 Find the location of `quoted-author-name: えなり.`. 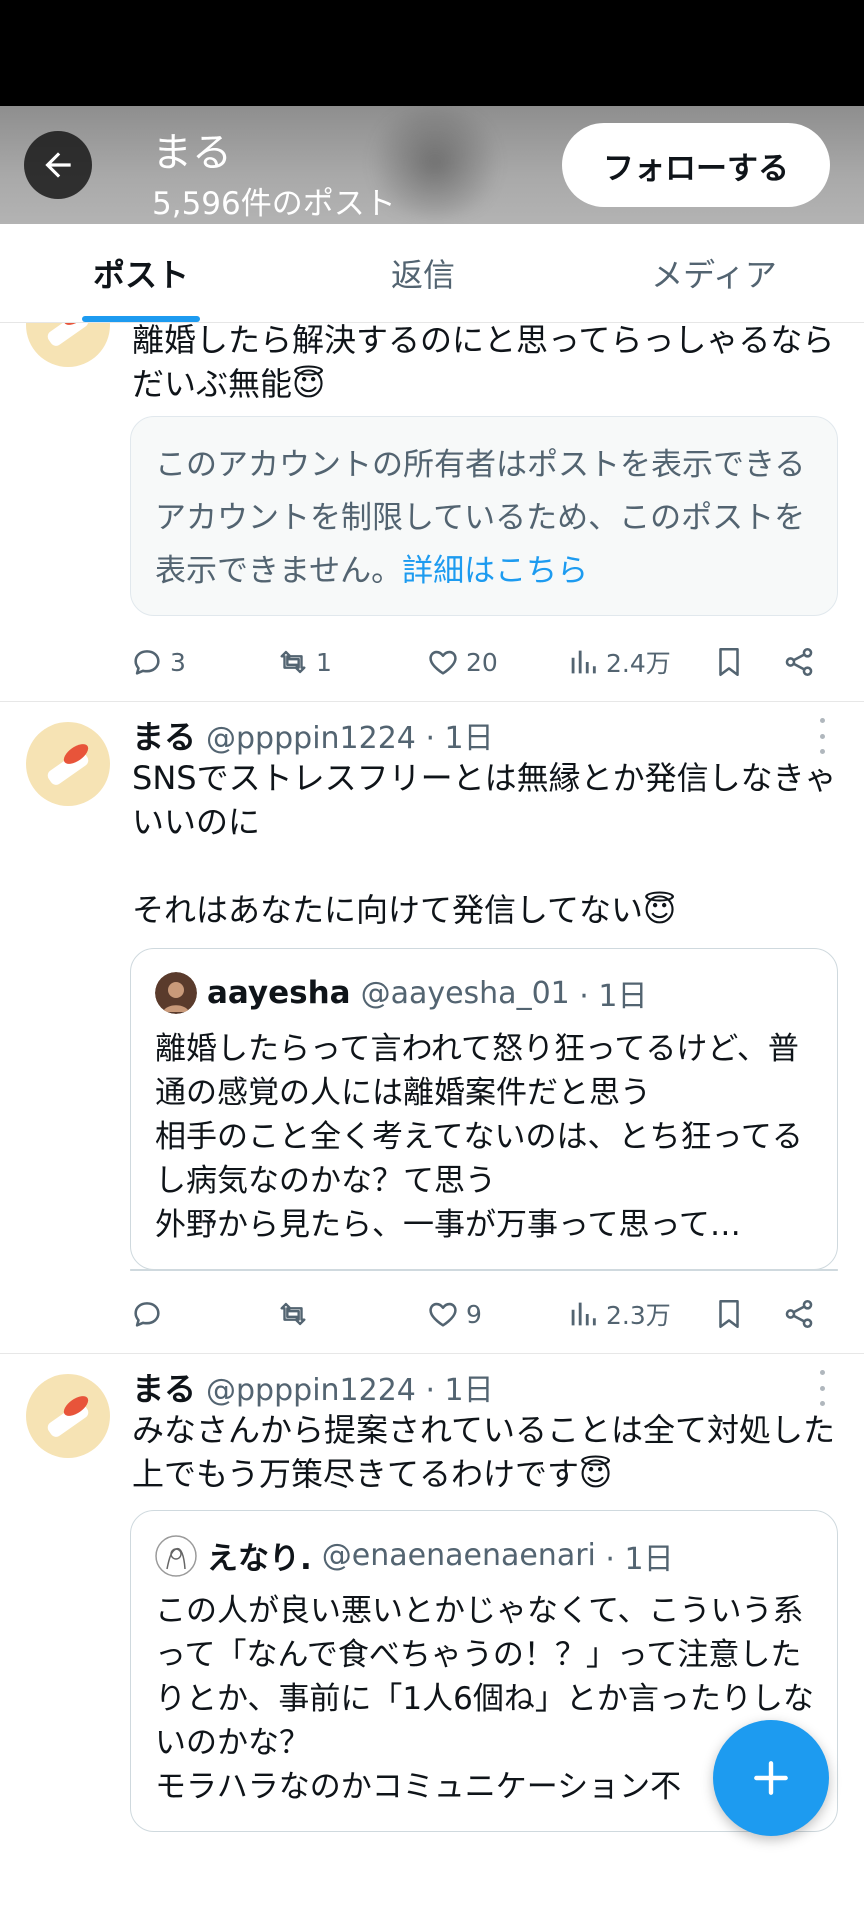

quoted-author-name: えなり. is located at coordinates (259, 1559).